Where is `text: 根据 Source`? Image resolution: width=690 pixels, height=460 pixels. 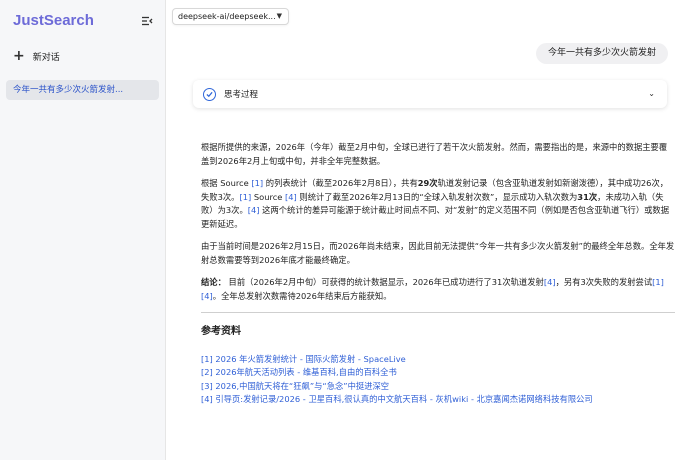 text: 根据 Source is located at coordinates (226, 183).